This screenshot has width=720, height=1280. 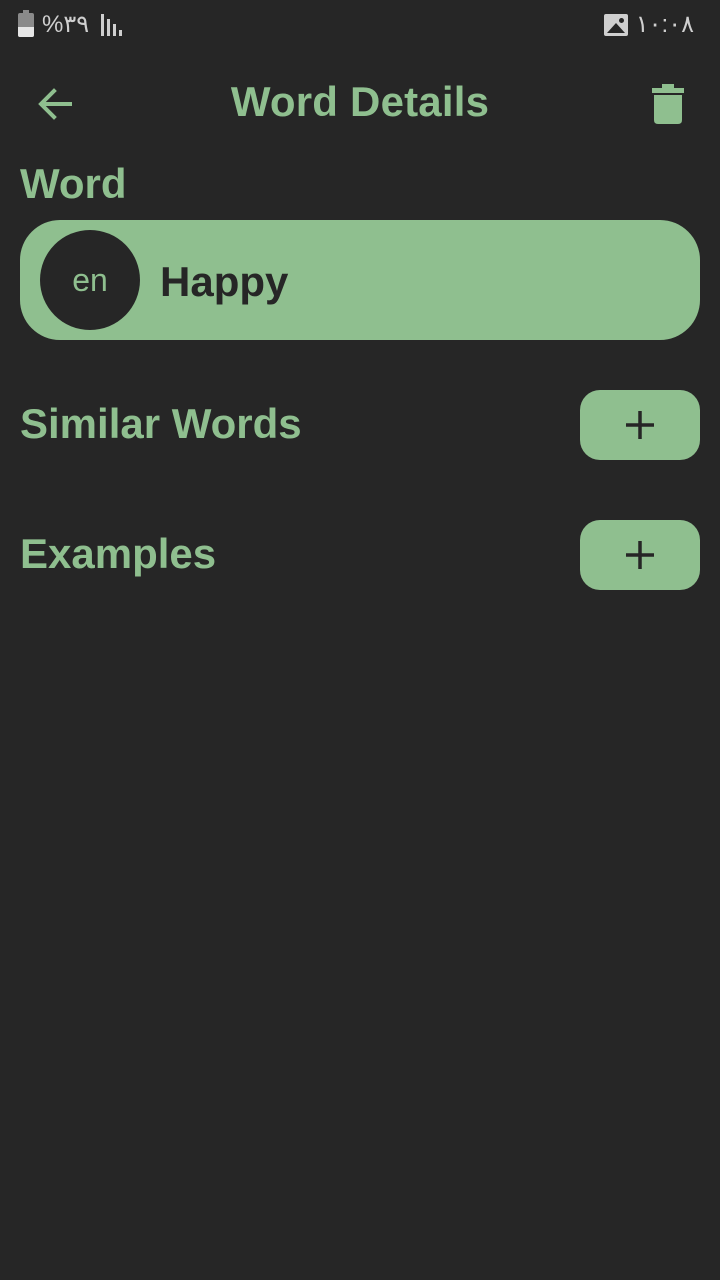 What do you see at coordinates (161, 423) in the screenshot?
I see `similar-words-label: Similar Words` at bounding box center [161, 423].